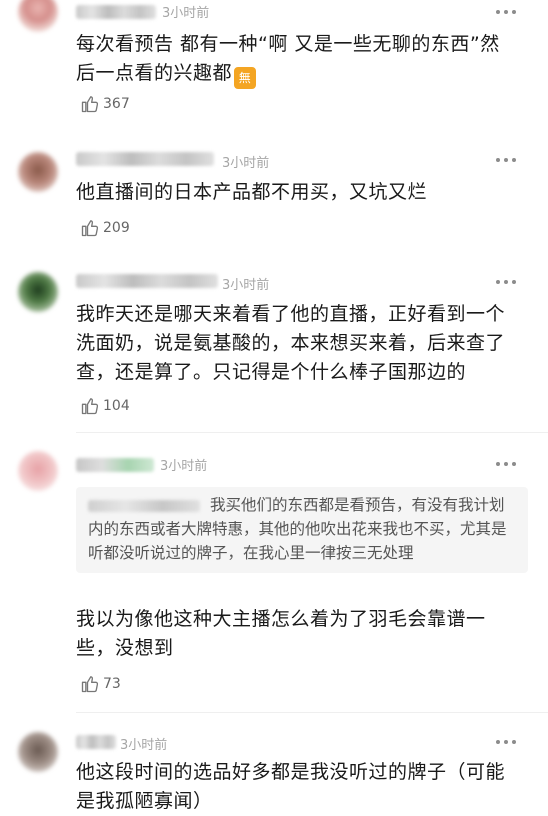 The image size is (548, 816). I want to click on like-count: 209, so click(116, 228).